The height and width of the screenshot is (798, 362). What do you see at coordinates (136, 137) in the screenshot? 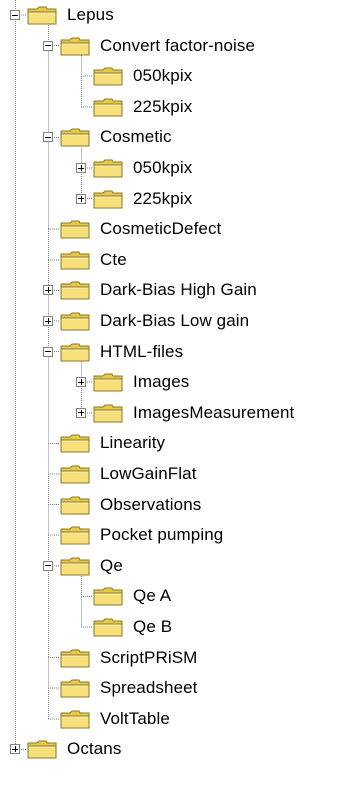
I see `tree-item-label: Cosmetic` at bounding box center [136, 137].